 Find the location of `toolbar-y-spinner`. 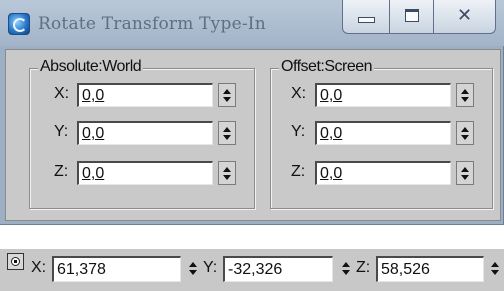

toolbar-y-spinner is located at coordinates (346, 269).